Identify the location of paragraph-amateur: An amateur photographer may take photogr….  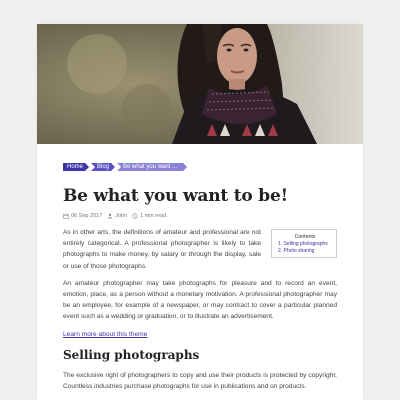
(200, 300).